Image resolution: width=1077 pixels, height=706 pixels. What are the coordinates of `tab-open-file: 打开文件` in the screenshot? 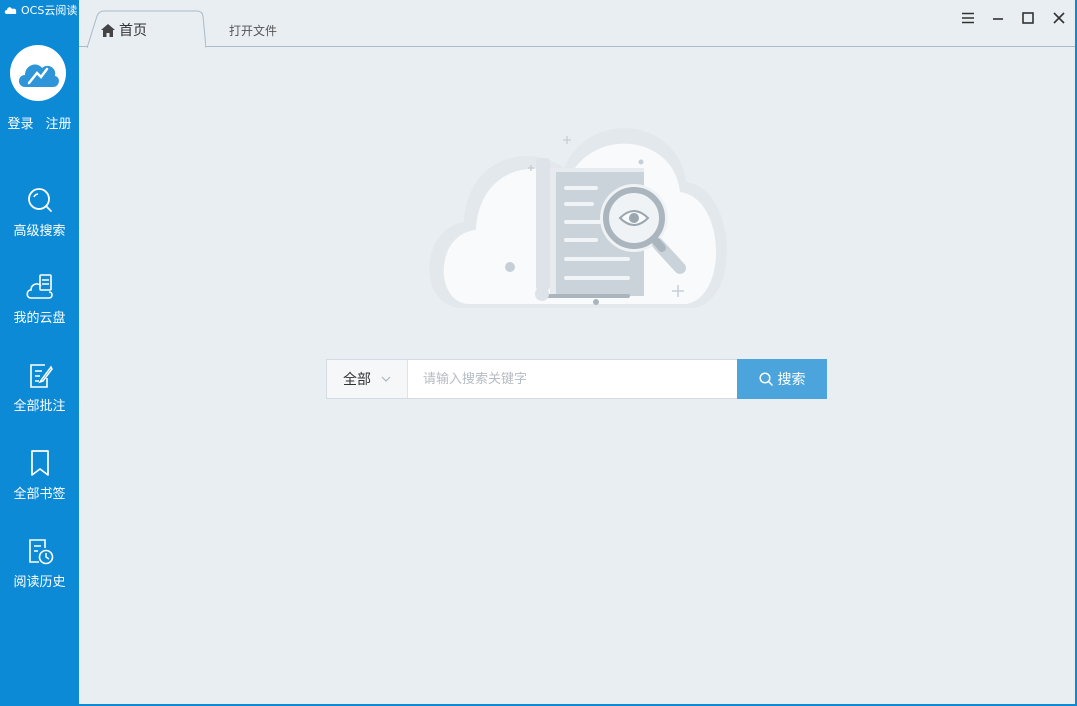 It's located at (253, 30).